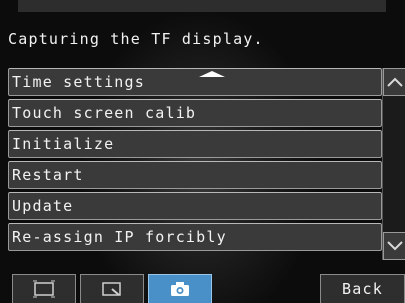 Image resolution: width=405 pixels, height=303 pixels. Describe the element at coordinates (195, 82) in the screenshot. I see `menu-item-time-settings: Time settings` at that location.